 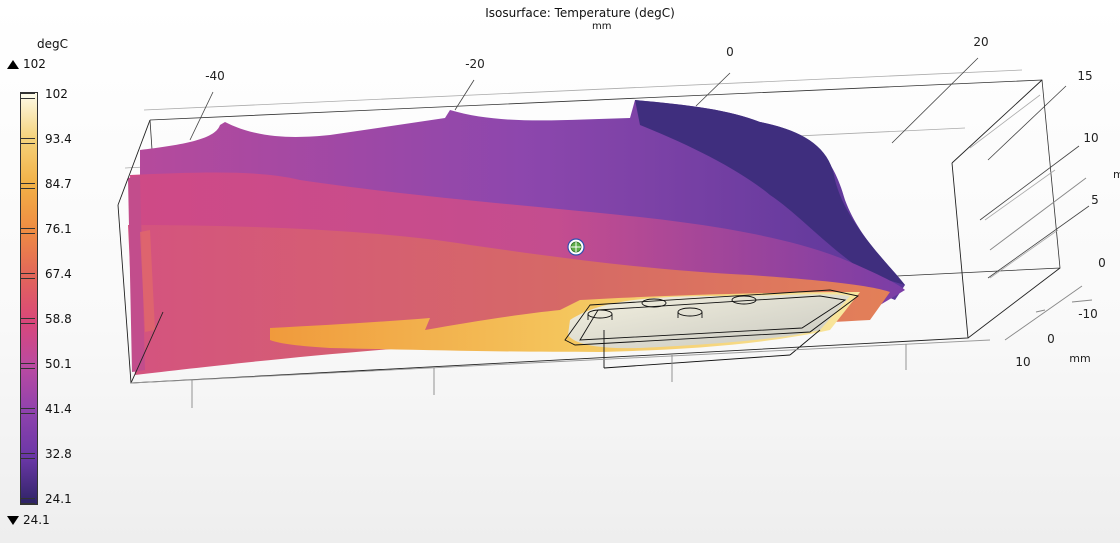 What do you see at coordinates (1116, 174) in the screenshot?
I see `y-axis-unit: m` at bounding box center [1116, 174].